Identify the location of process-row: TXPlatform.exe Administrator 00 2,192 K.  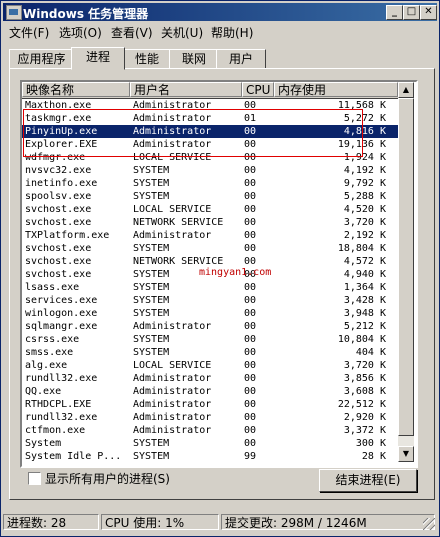
(210, 235).